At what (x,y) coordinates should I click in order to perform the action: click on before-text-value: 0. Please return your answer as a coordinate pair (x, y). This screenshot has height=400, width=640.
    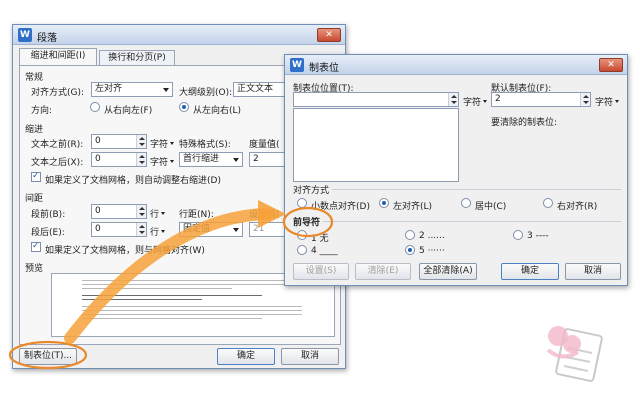
    Looking at the image, I should click on (98, 141).